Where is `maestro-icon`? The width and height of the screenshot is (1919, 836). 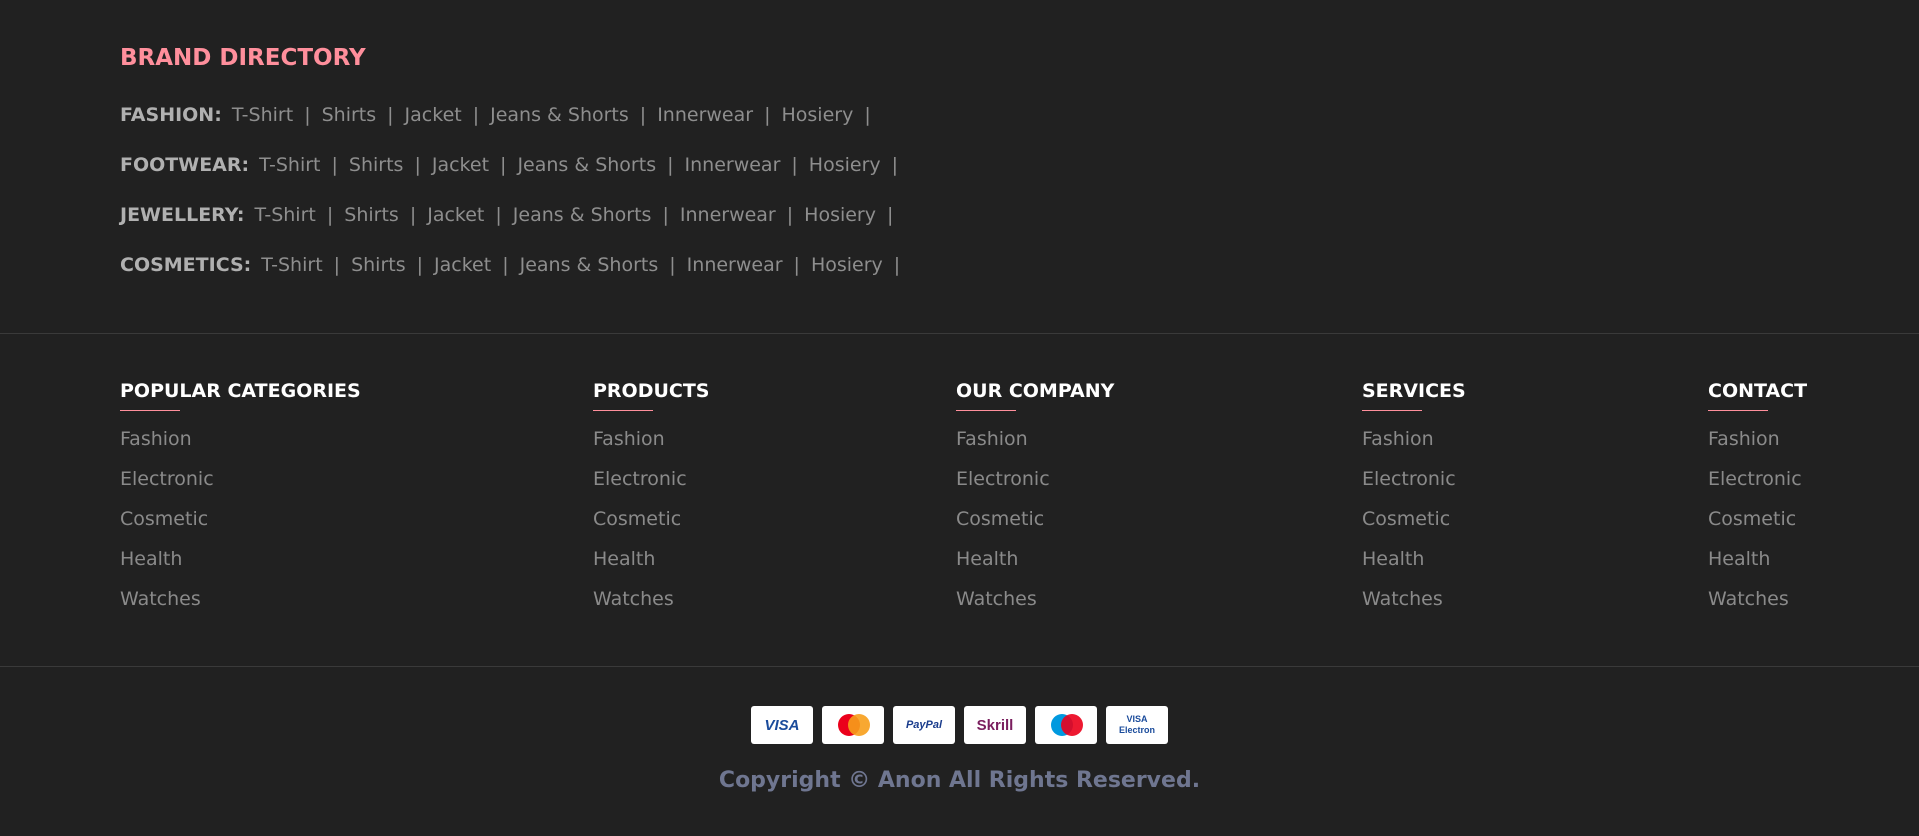
maestro-icon is located at coordinates (1066, 725).